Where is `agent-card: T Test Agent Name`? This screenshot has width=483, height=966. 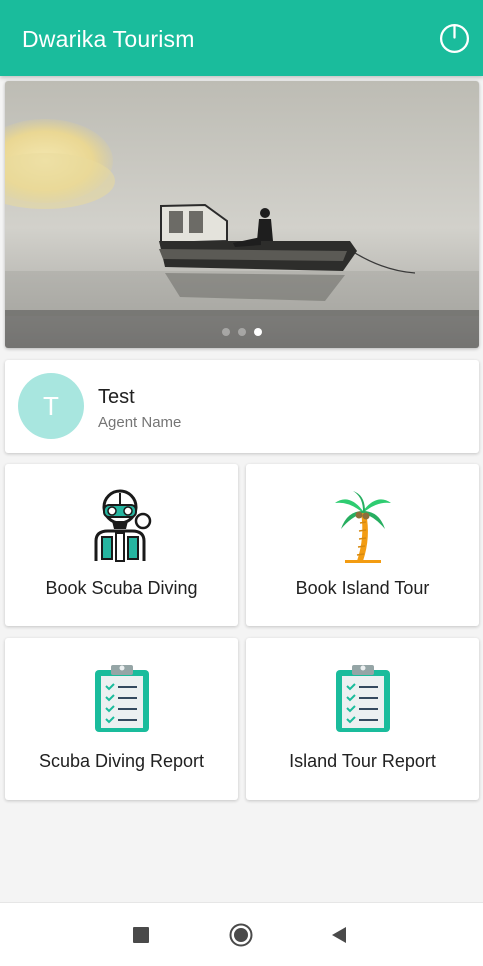
agent-card: T Test Agent Name is located at coordinates (242, 406).